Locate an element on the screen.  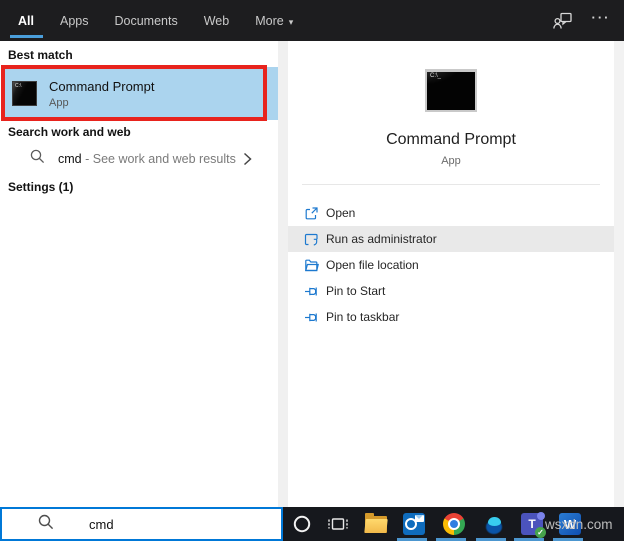
action-run-as-administrator: Run as administrator is located at coordinates (451, 239).